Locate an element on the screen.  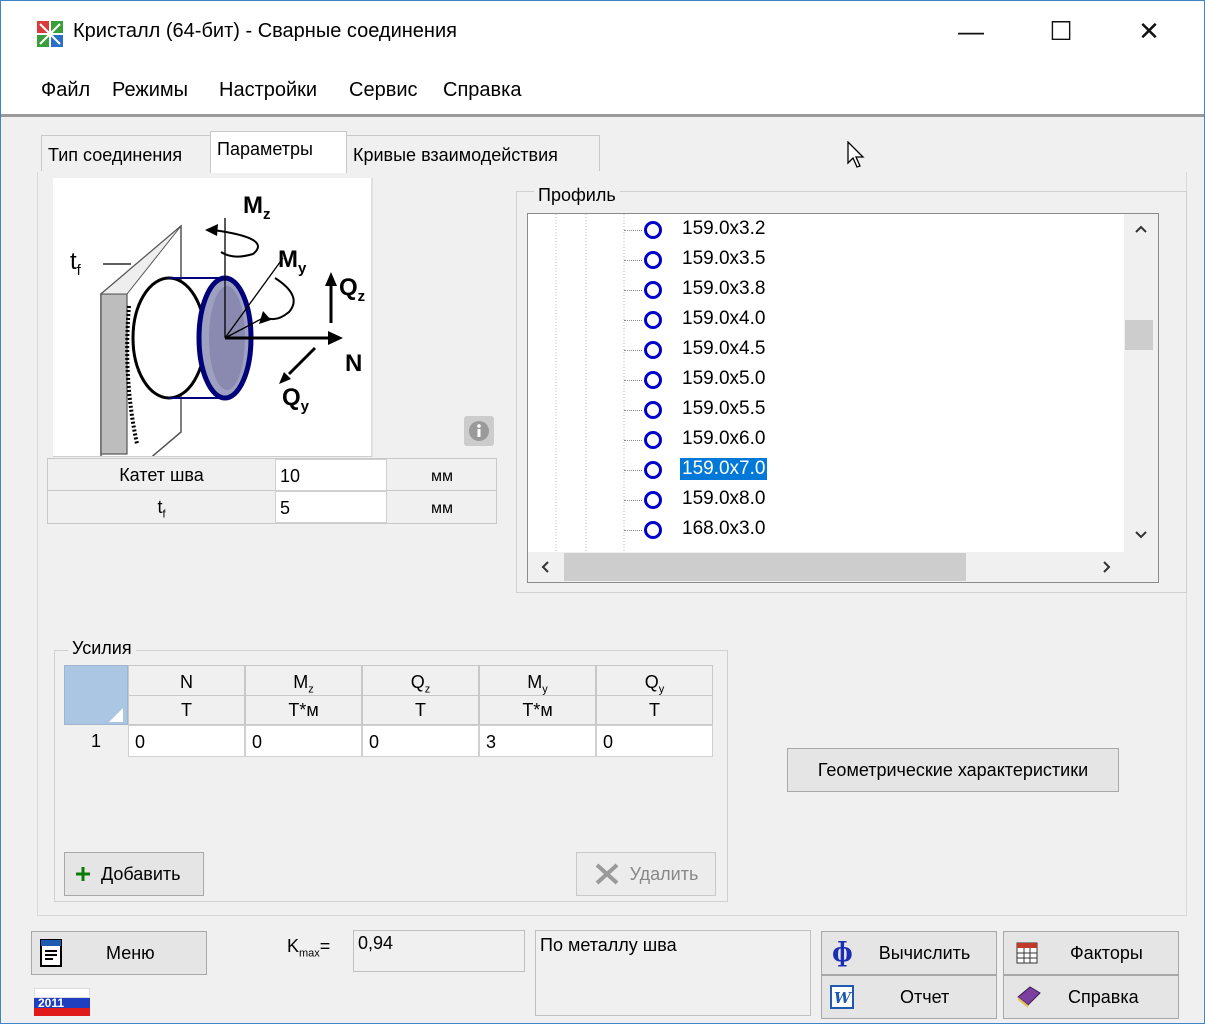
tree-hscrollbar is located at coordinates (843, 567).